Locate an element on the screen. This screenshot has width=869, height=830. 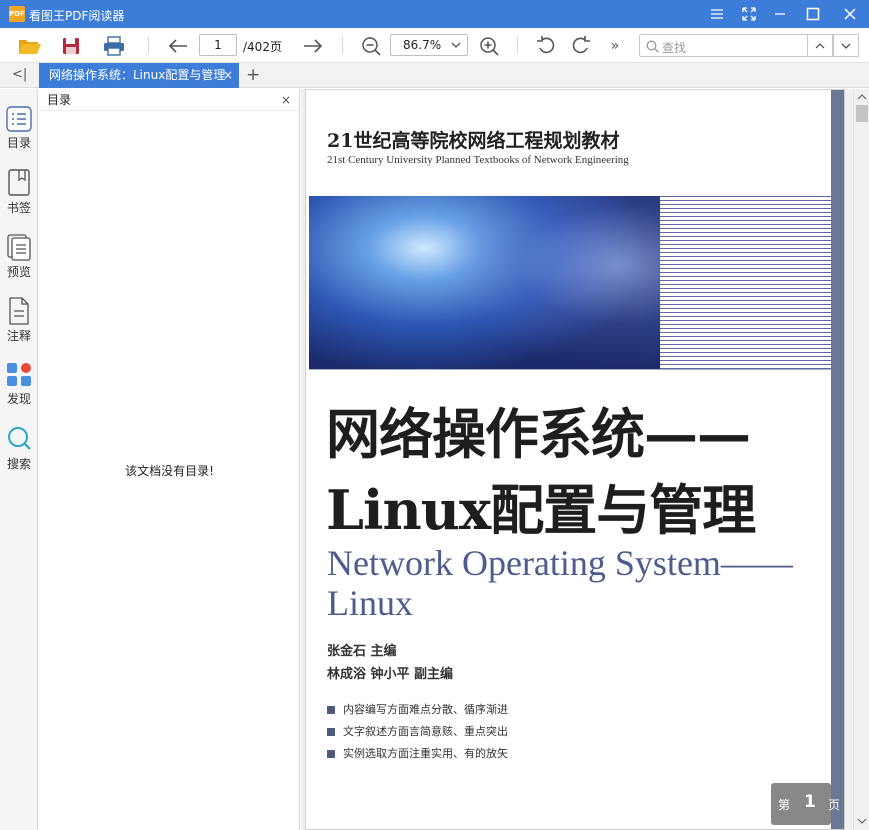
author-main: 张金石 主编 is located at coordinates (362, 651).